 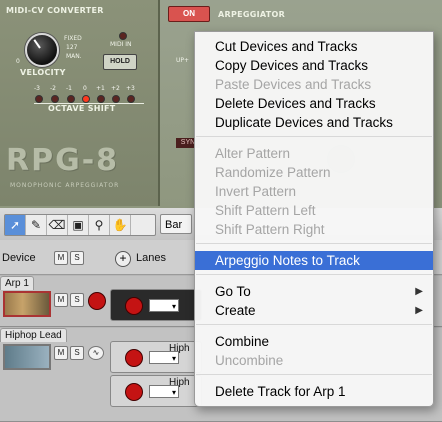 What do you see at coordinates (37, 88) in the screenshot?
I see `octave-value: -3` at bounding box center [37, 88].